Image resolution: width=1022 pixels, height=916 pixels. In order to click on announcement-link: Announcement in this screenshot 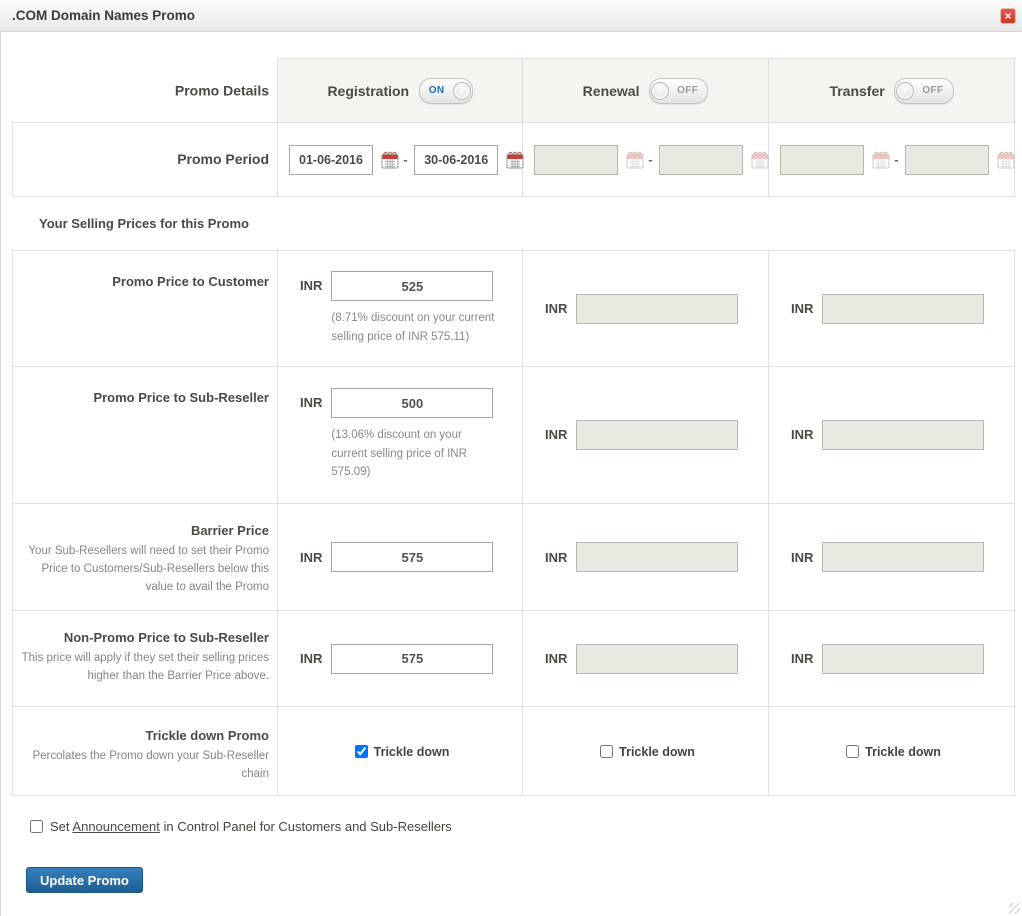, I will do `click(115, 826)`.